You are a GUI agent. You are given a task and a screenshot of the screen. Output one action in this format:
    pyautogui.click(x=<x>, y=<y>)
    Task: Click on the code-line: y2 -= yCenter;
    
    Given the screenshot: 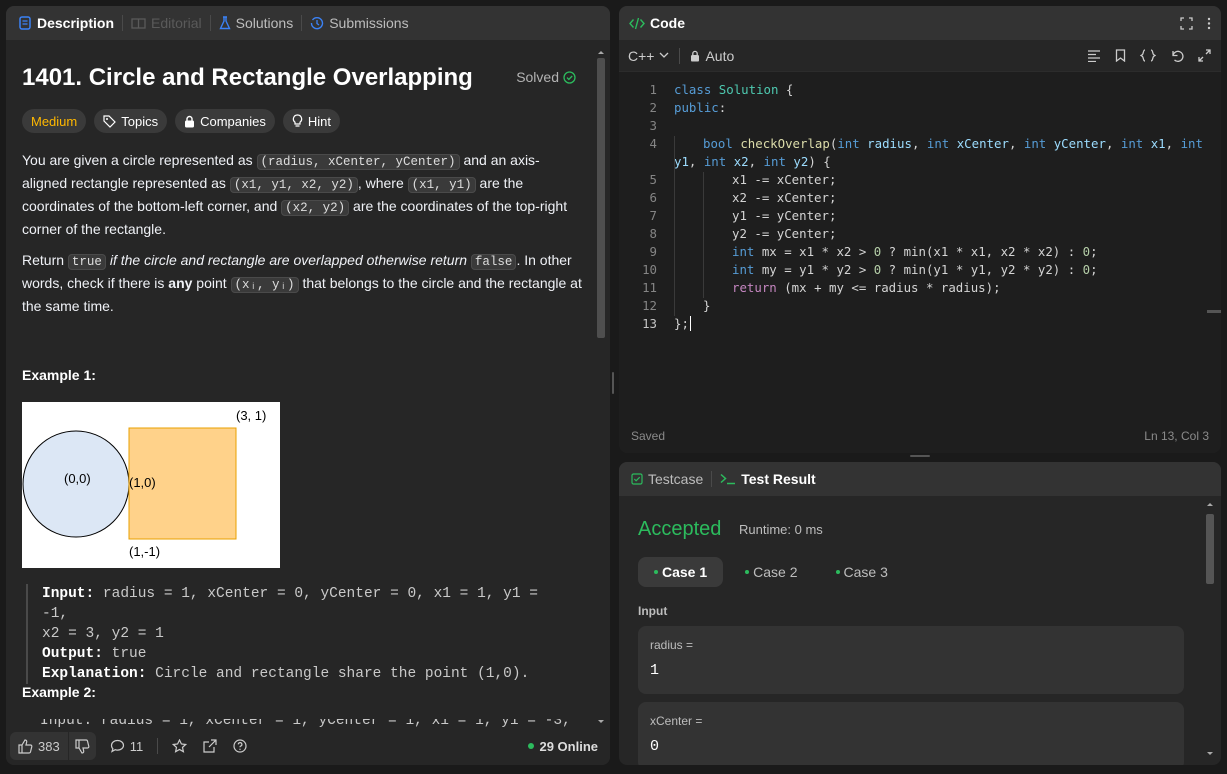 What is the action you would take?
    pyautogui.click(x=784, y=233)
    